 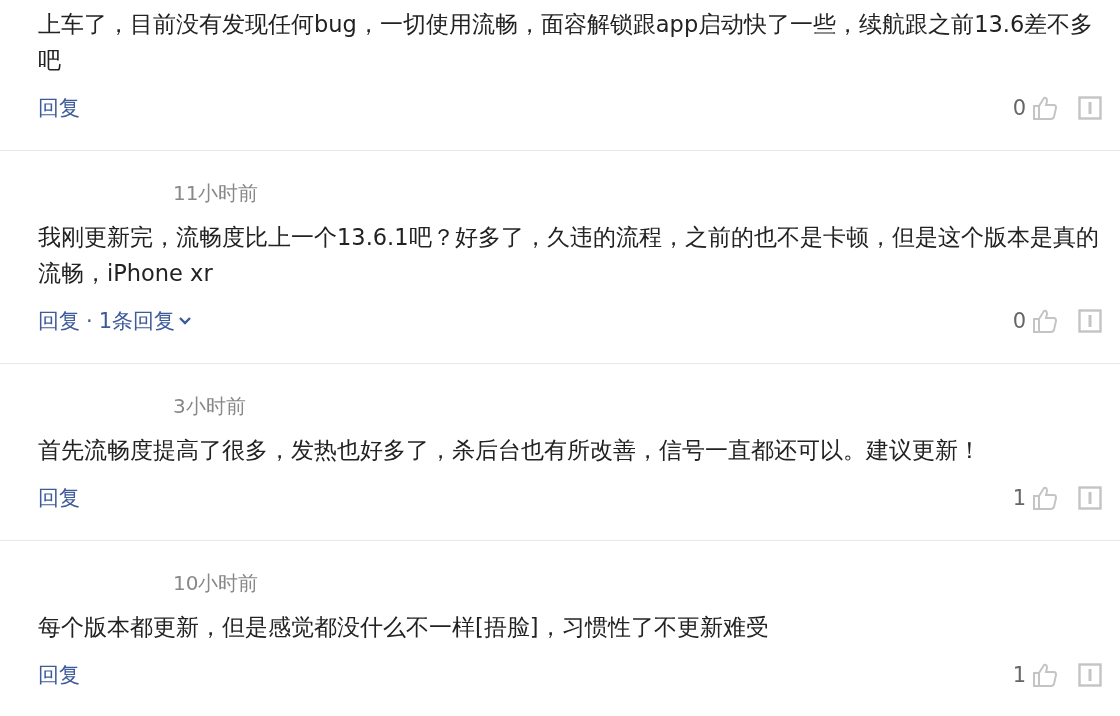 I want to click on comment-text: 首先流畅度提高了很多，发热也好多了，杀后台也有所改善，信号一直都还可以。建议更新！, so click(x=510, y=450).